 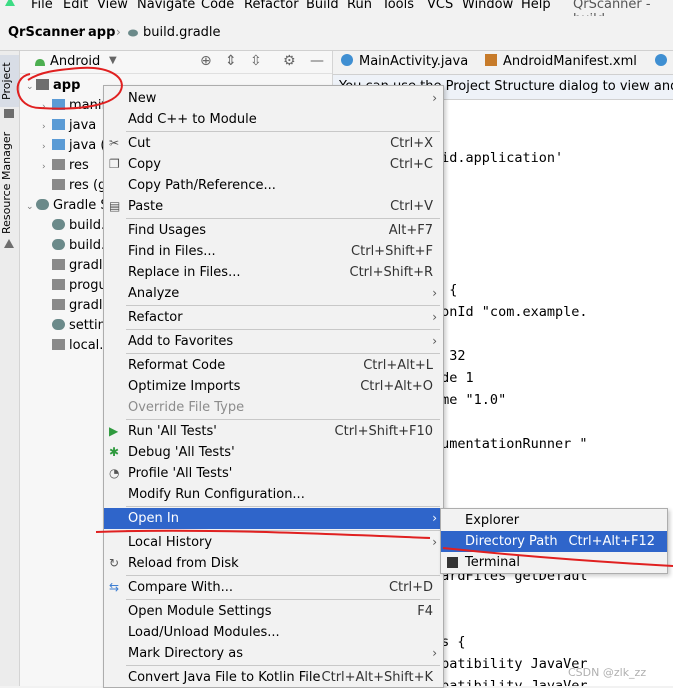 What do you see at coordinates (347, 60) in the screenshot?
I see `java-class-icon` at bounding box center [347, 60].